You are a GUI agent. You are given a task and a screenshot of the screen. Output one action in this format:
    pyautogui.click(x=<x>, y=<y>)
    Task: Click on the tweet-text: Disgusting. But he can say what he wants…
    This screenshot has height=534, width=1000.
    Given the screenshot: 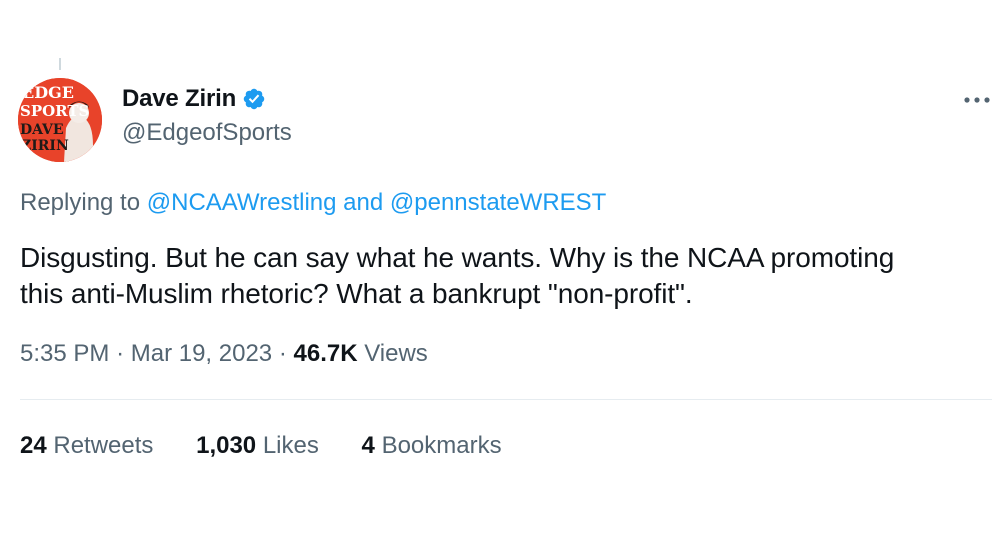 What is the action you would take?
    pyautogui.click(x=500, y=276)
    